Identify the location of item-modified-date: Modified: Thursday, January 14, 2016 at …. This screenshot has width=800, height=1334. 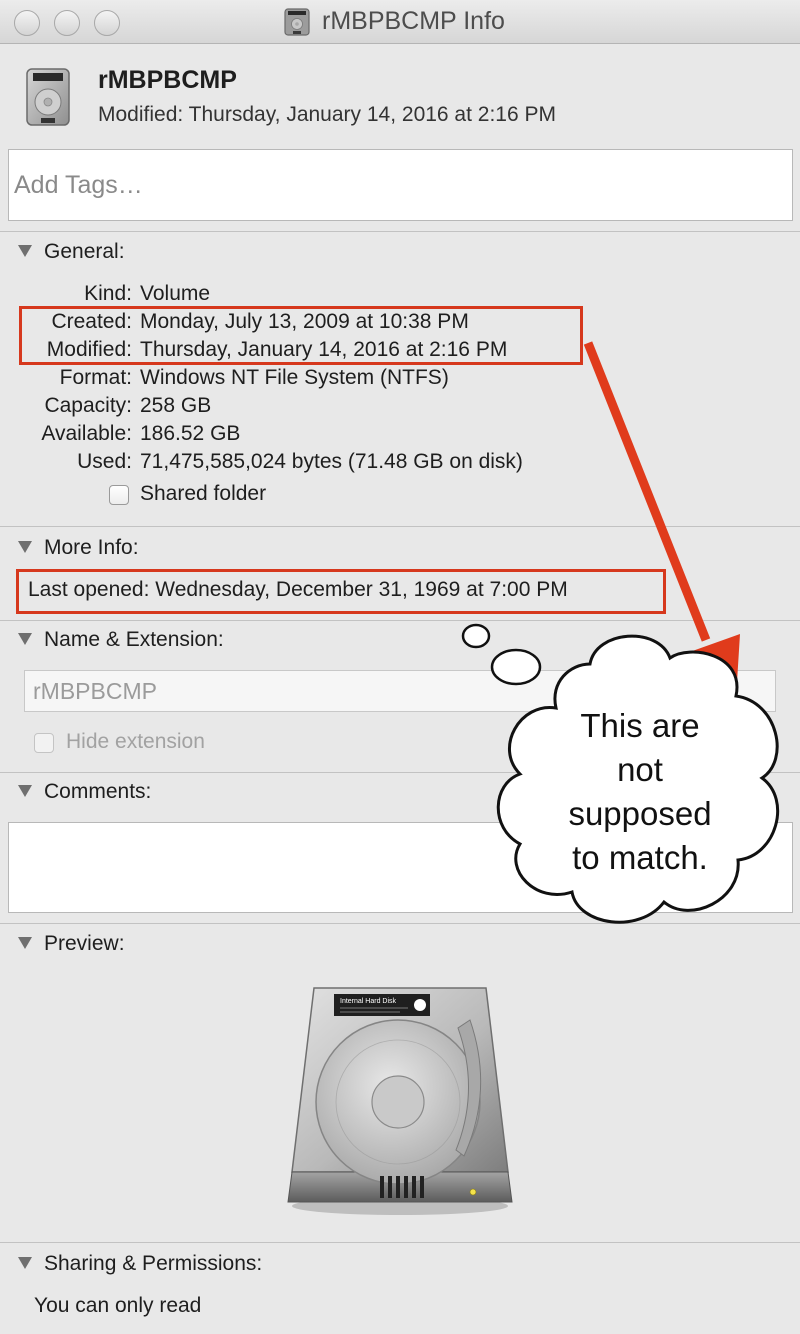
(327, 114).